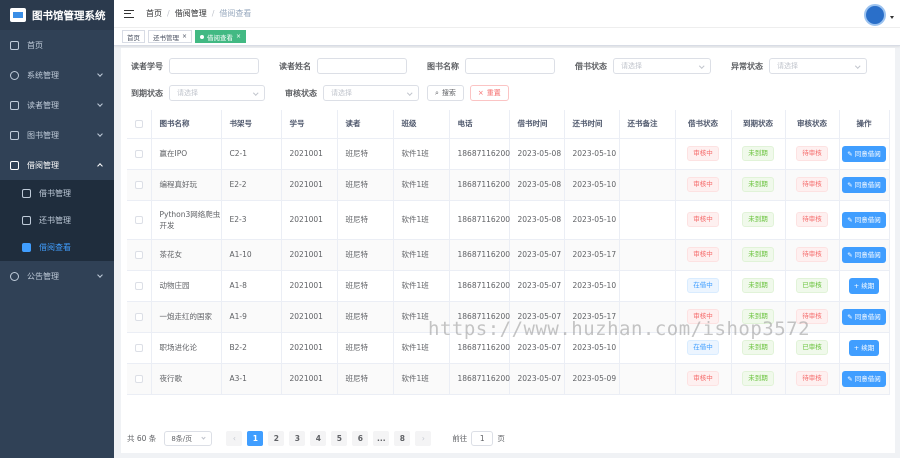 This screenshot has height=458, width=900. Describe the element at coordinates (57, 75) in the screenshot. I see `sidebar-item-system: 系统管理` at that location.